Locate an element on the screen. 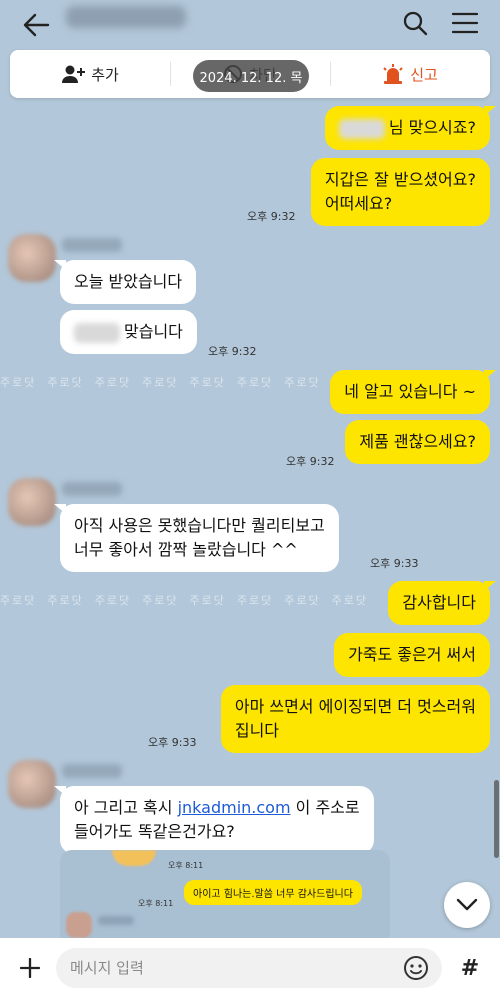 This screenshot has width=500, height=1000. chat-title-blurred is located at coordinates (126, 17).